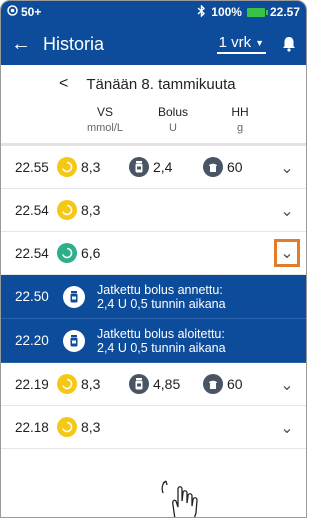 This screenshot has width=320, height=518. Describe the element at coordinates (104, 112) in the screenshot. I see `column-label: VS` at that location.